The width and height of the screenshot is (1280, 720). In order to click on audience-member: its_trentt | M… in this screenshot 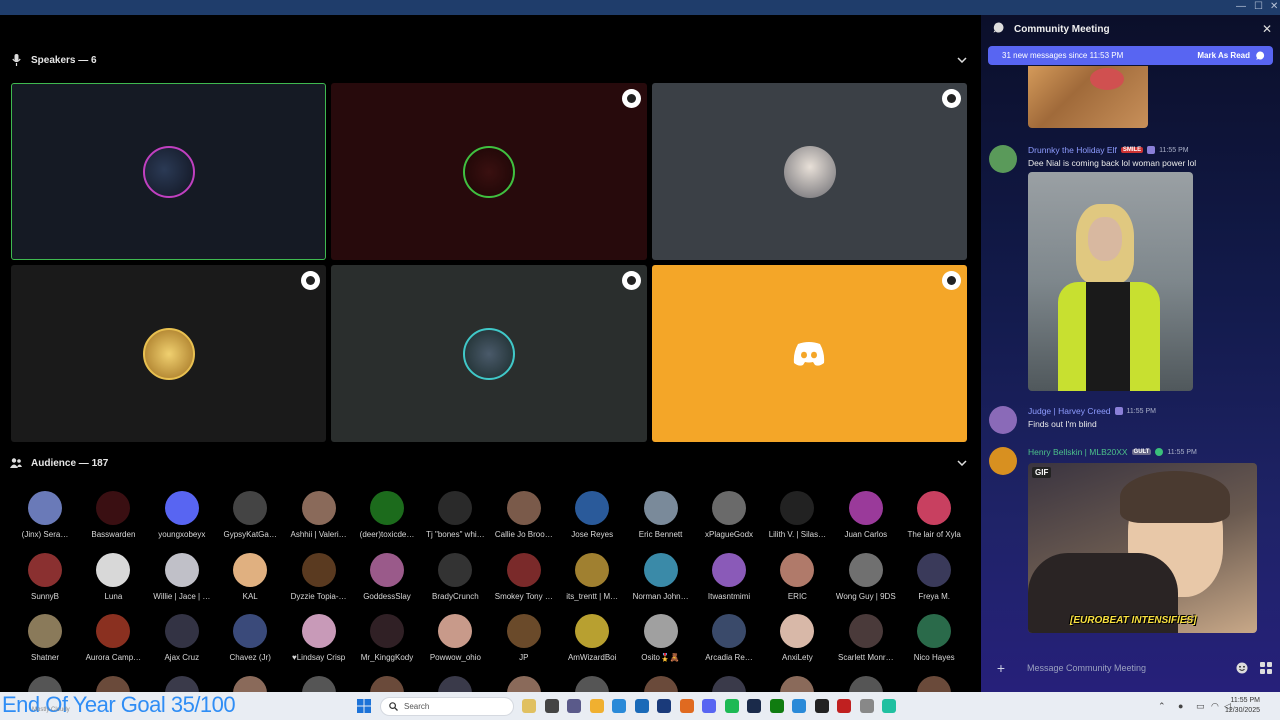, I will do `click(592, 576)`.